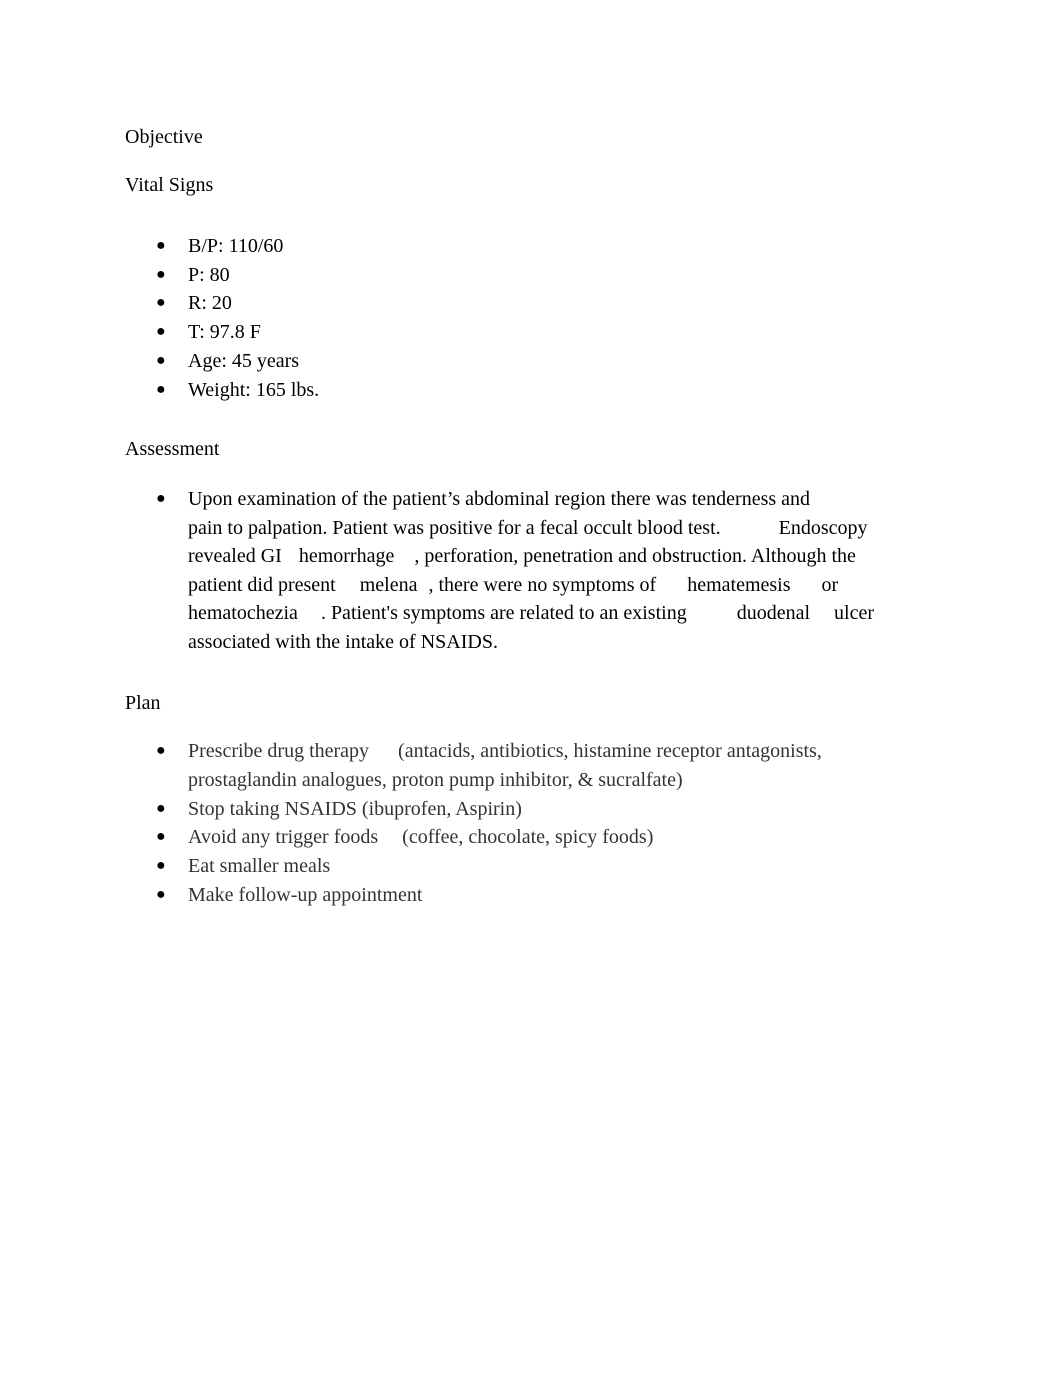  I want to click on vital-respiration: R: 20, so click(210, 303).